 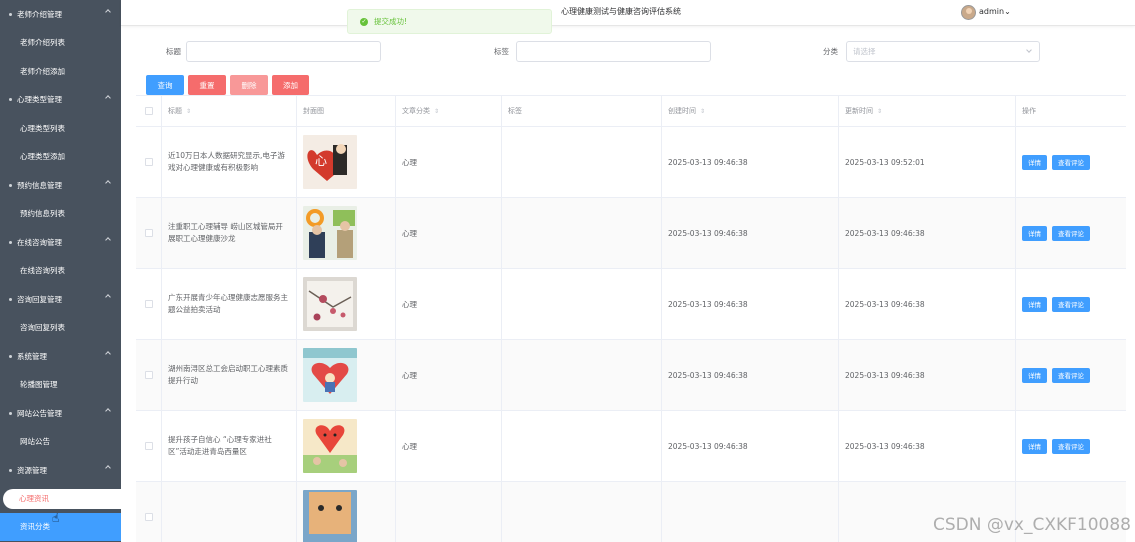 I want to click on updated-cell: 2025-03-13 09:52:01, so click(x=927, y=162).